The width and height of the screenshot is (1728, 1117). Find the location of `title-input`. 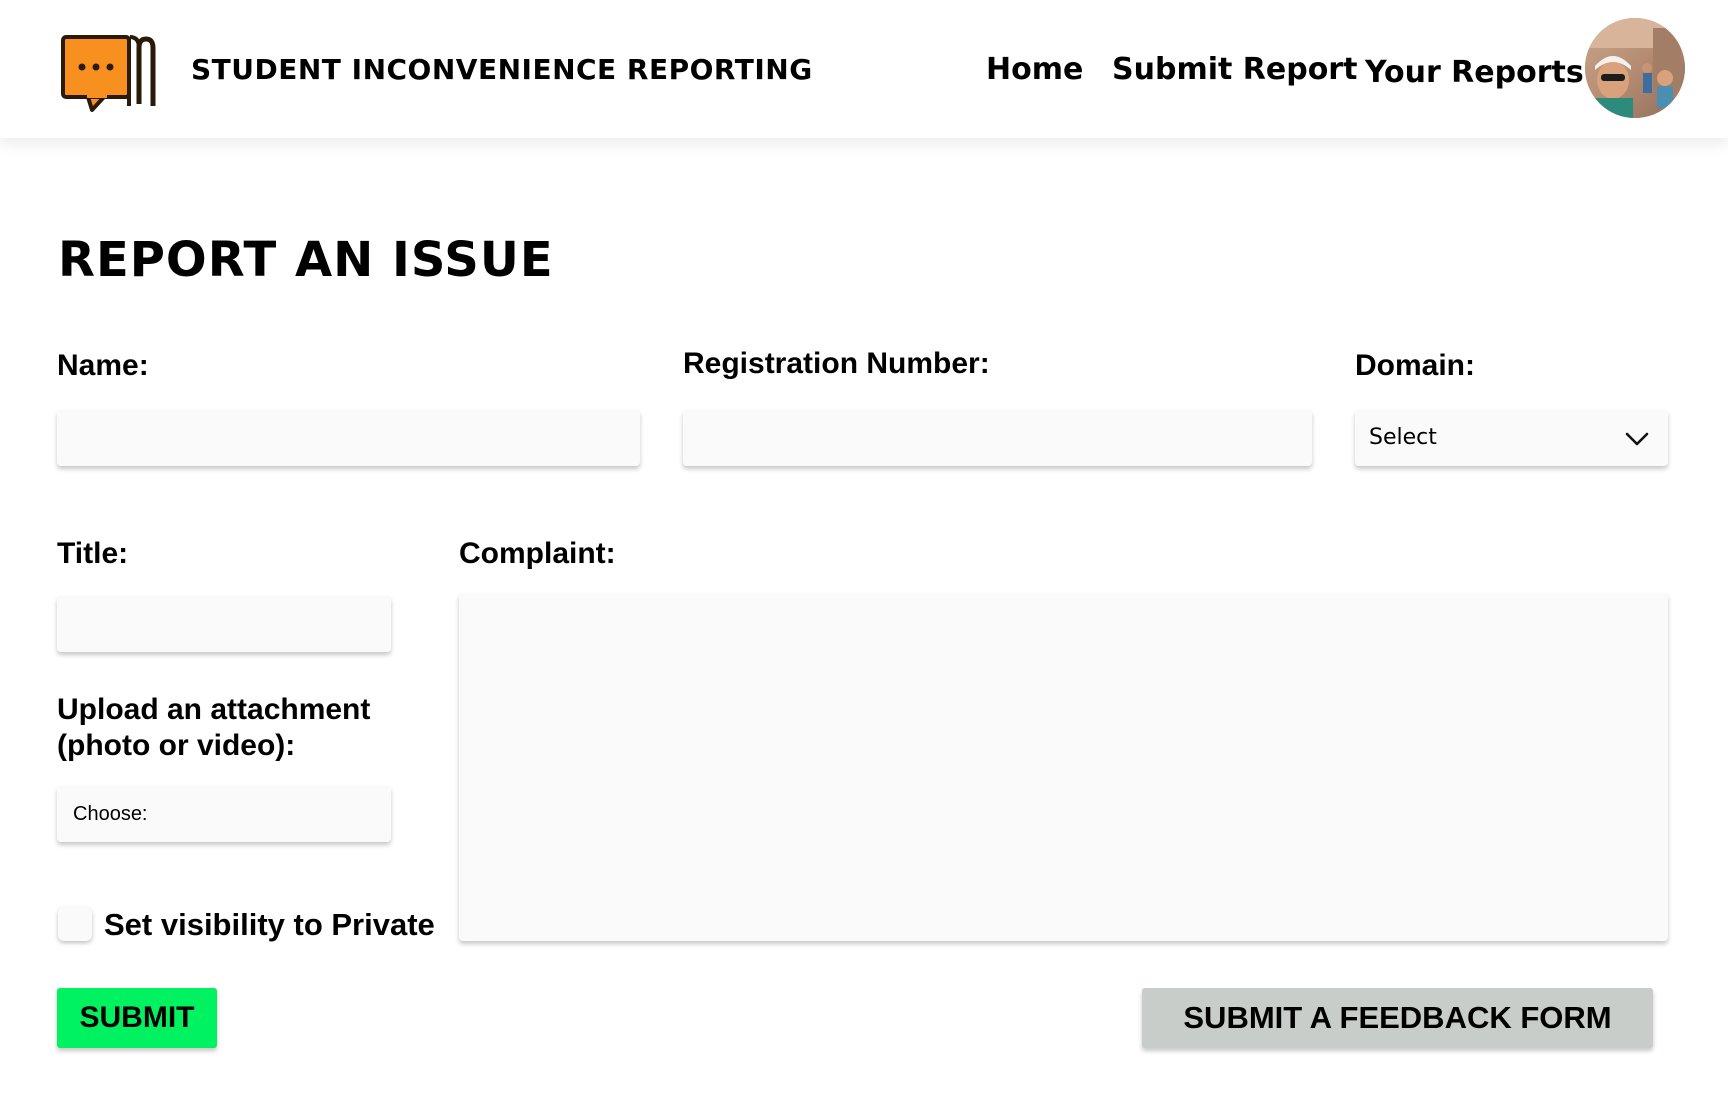

title-input is located at coordinates (224, 624).